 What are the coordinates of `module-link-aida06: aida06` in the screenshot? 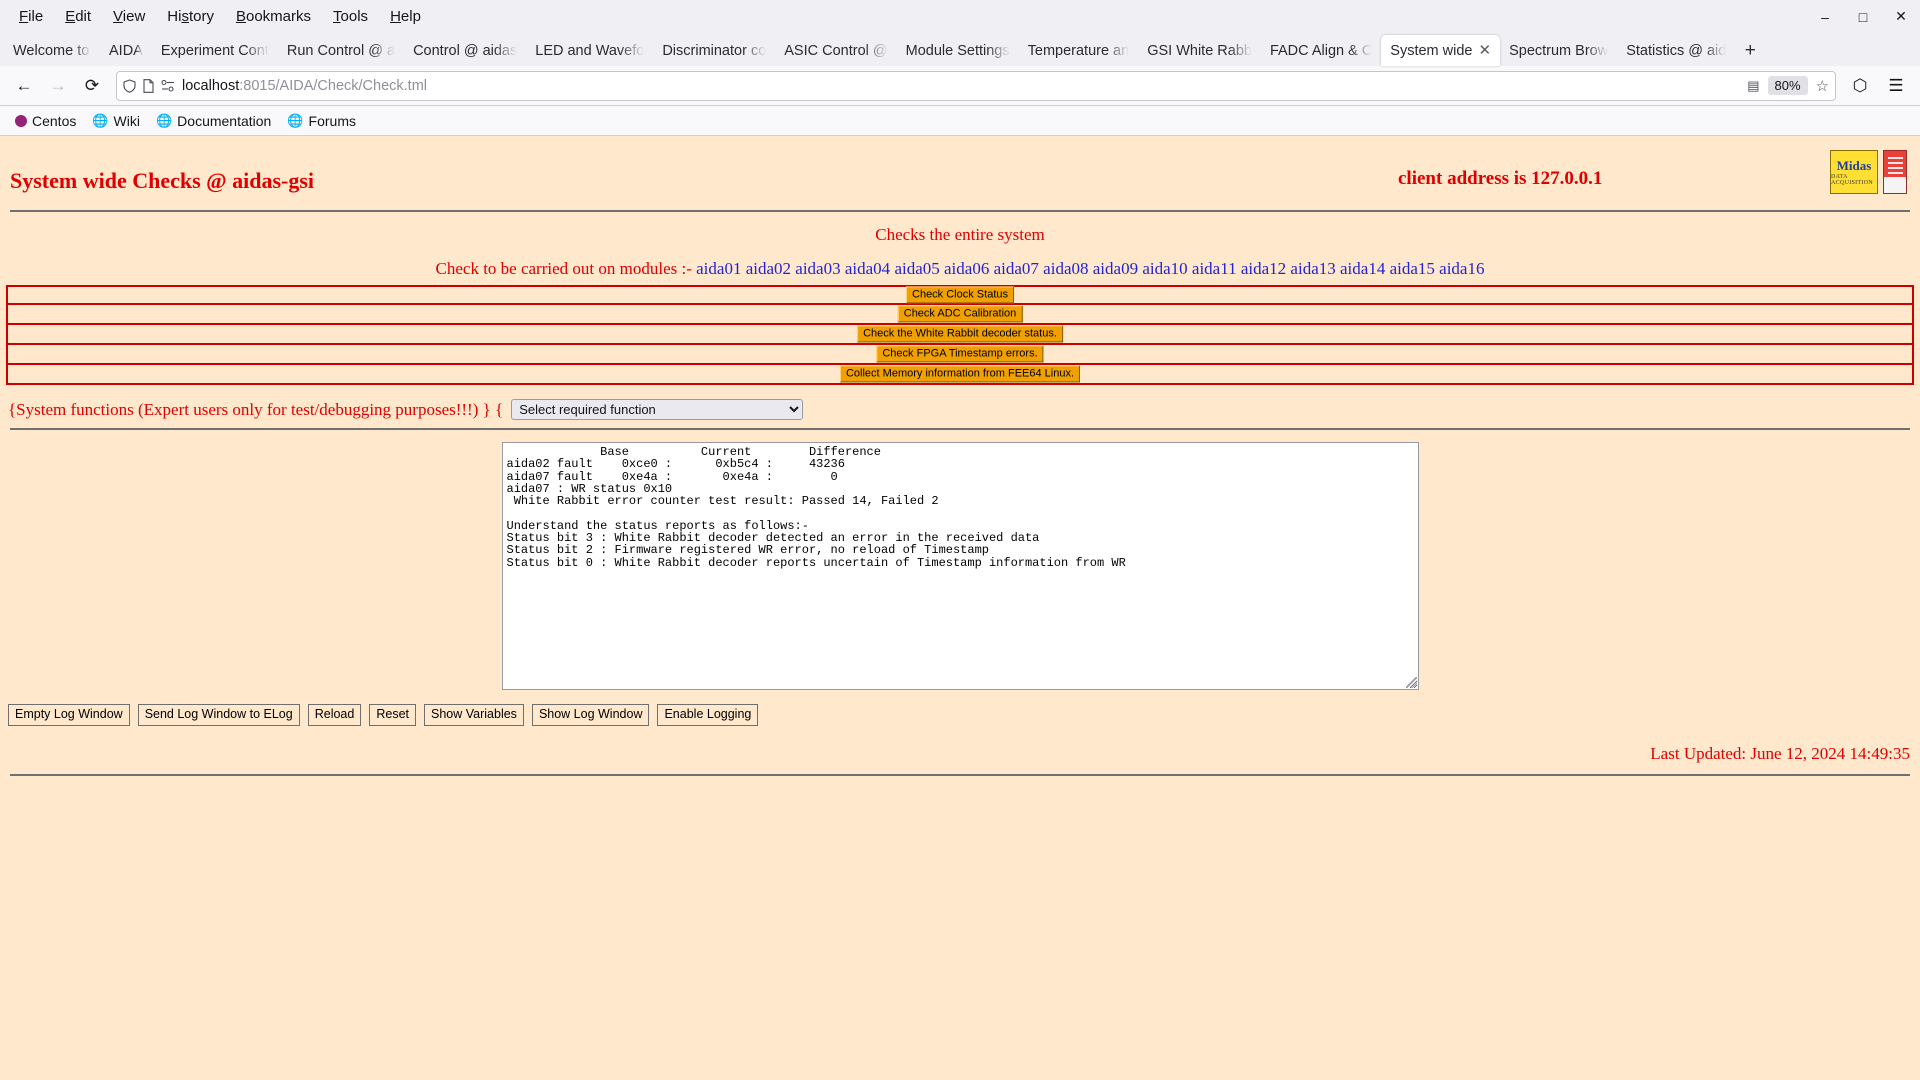 It's located at (964, 268).